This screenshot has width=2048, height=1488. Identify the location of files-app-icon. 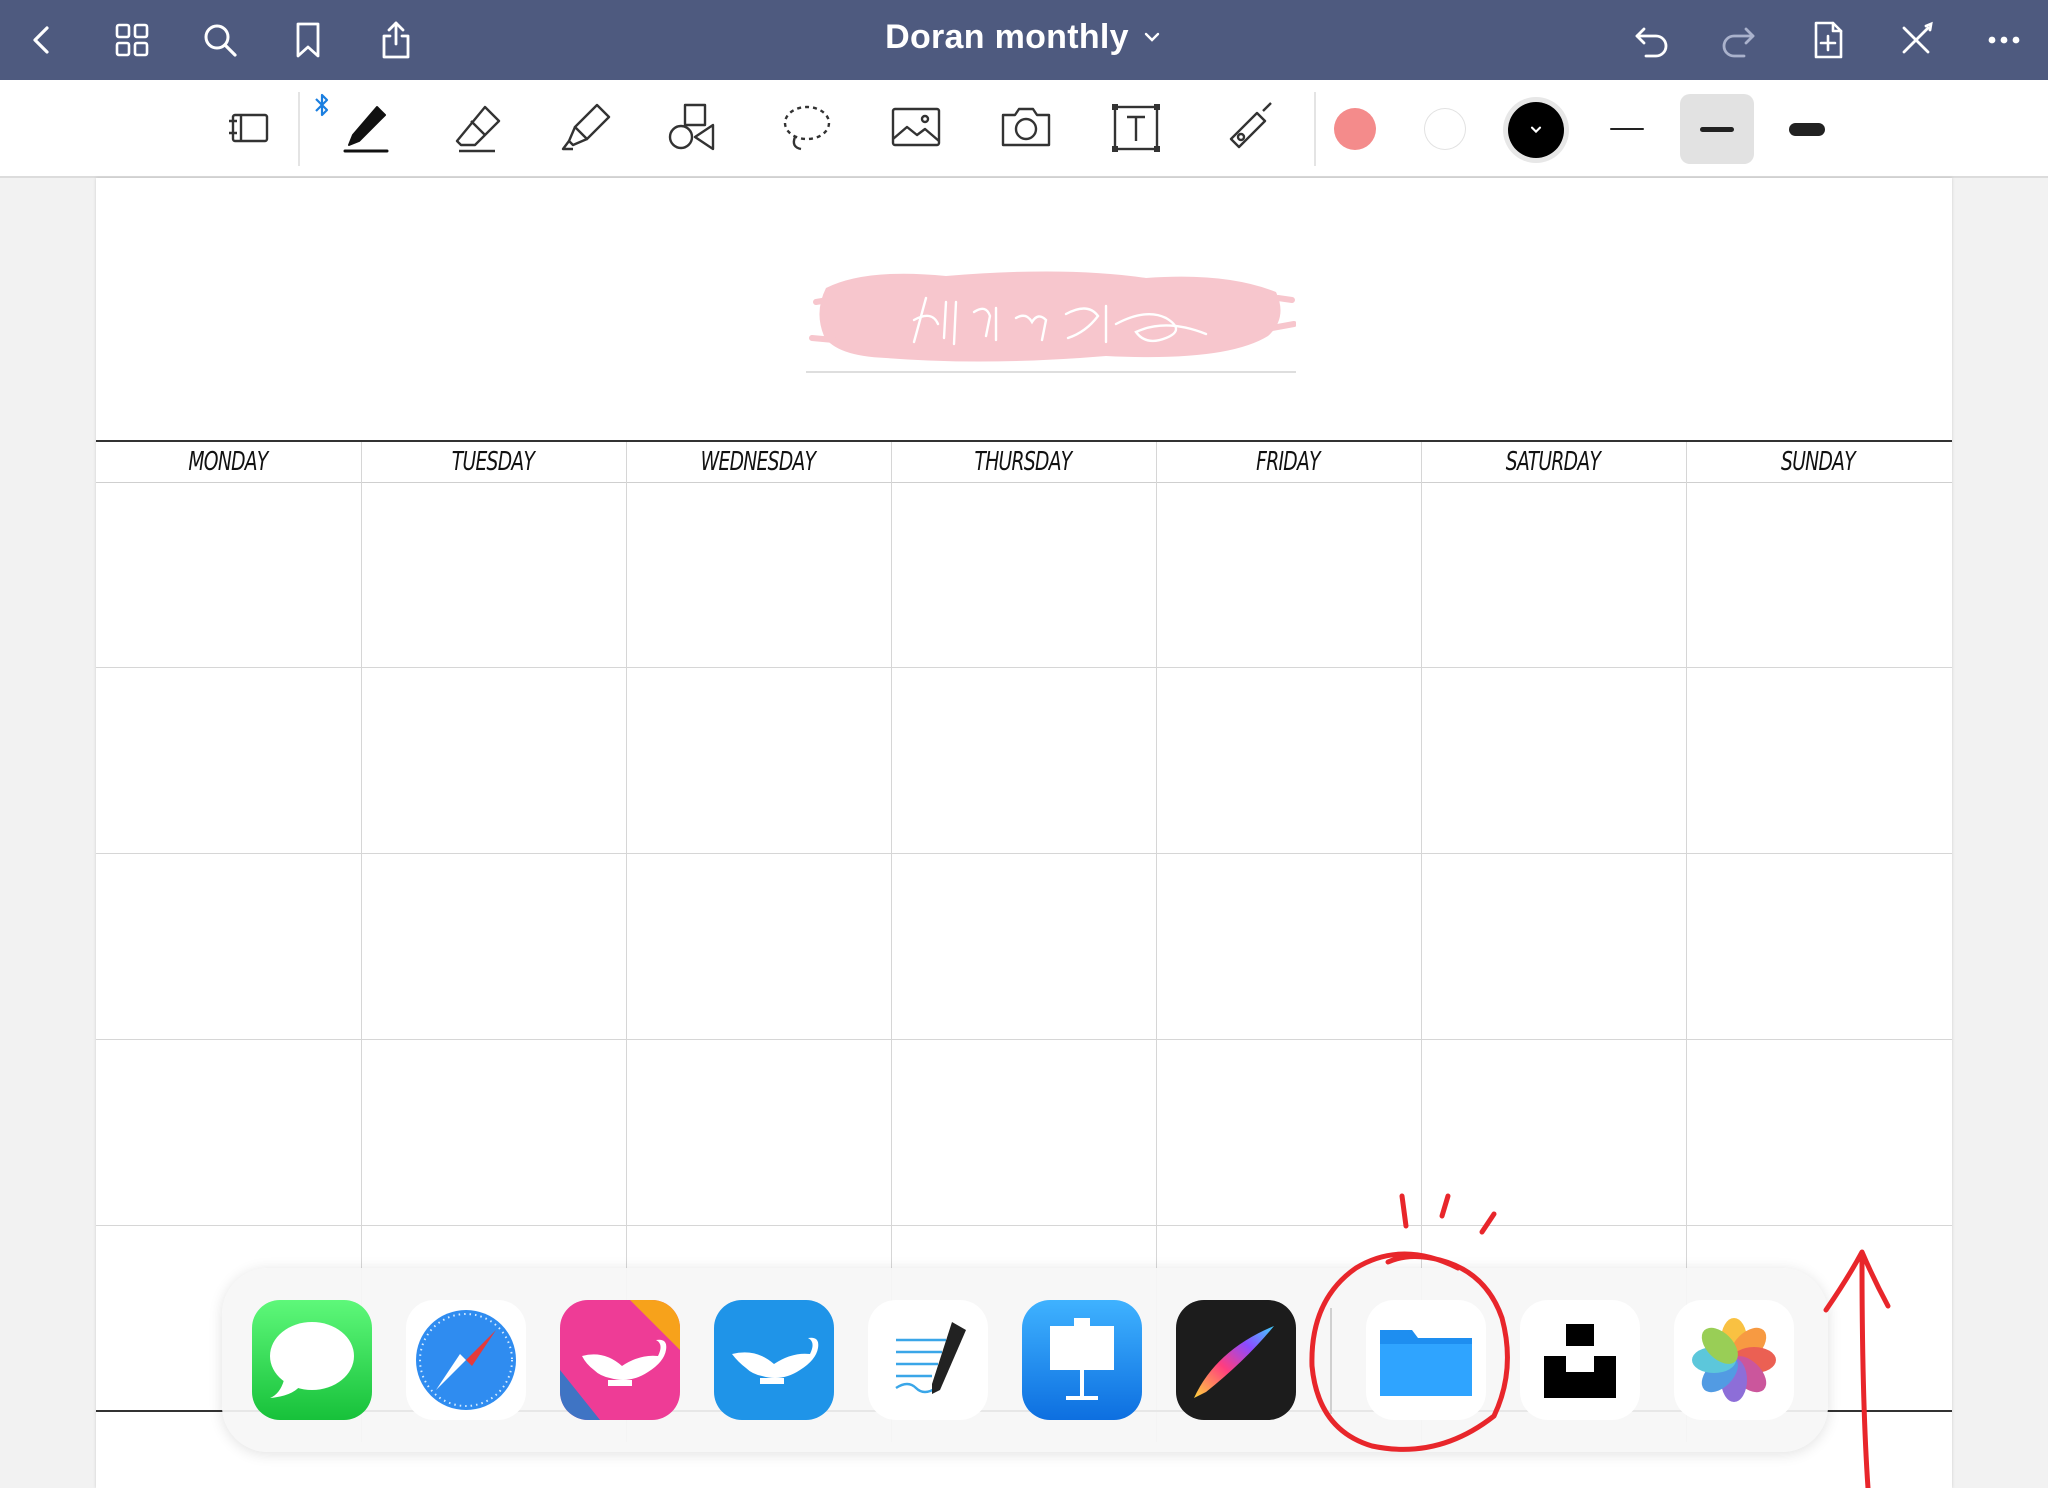
(1426, 1360).